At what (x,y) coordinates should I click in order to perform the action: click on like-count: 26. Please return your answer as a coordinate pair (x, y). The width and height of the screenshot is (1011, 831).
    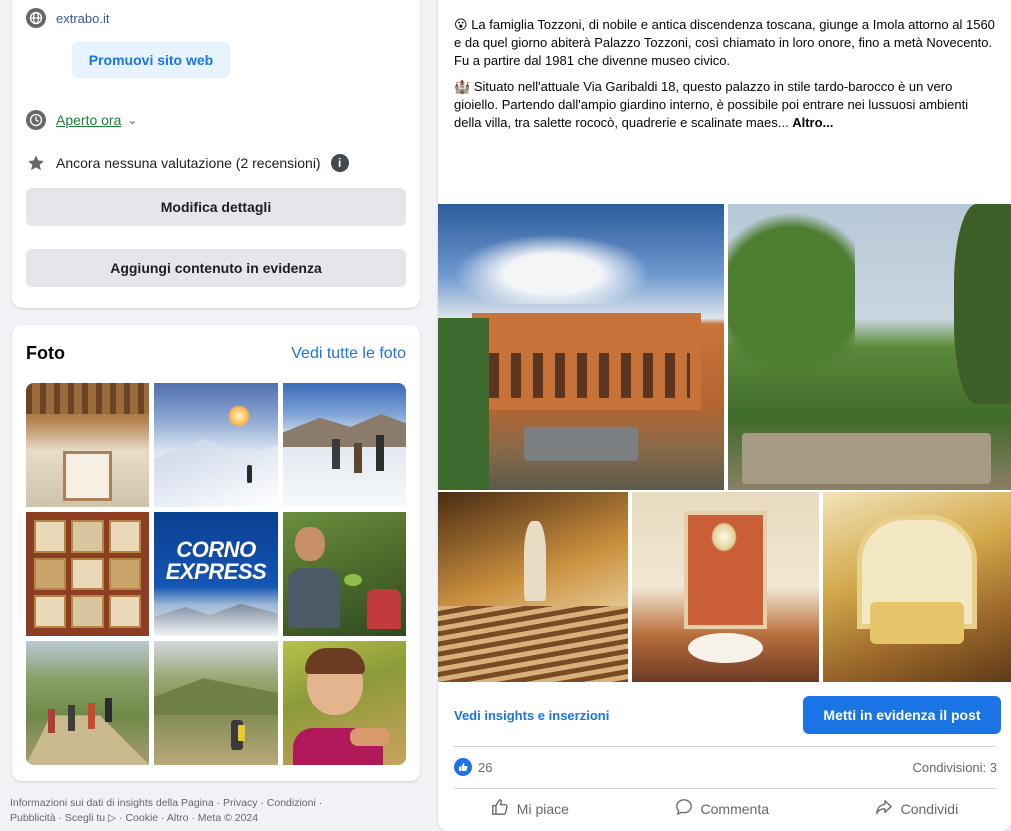
    Looking at the image, I should click on (485, 767).